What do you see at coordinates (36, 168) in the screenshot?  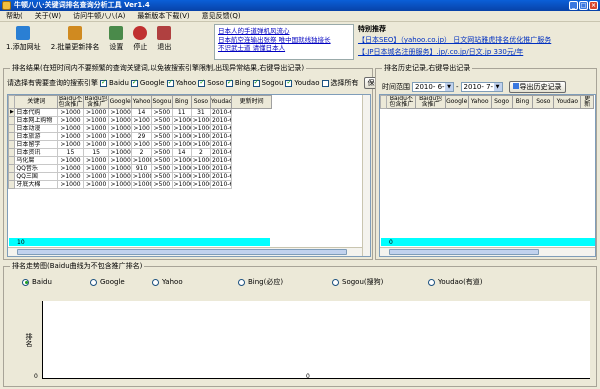 I see `keyword-cell: QQ音乐` at bounding box center [36, 168].